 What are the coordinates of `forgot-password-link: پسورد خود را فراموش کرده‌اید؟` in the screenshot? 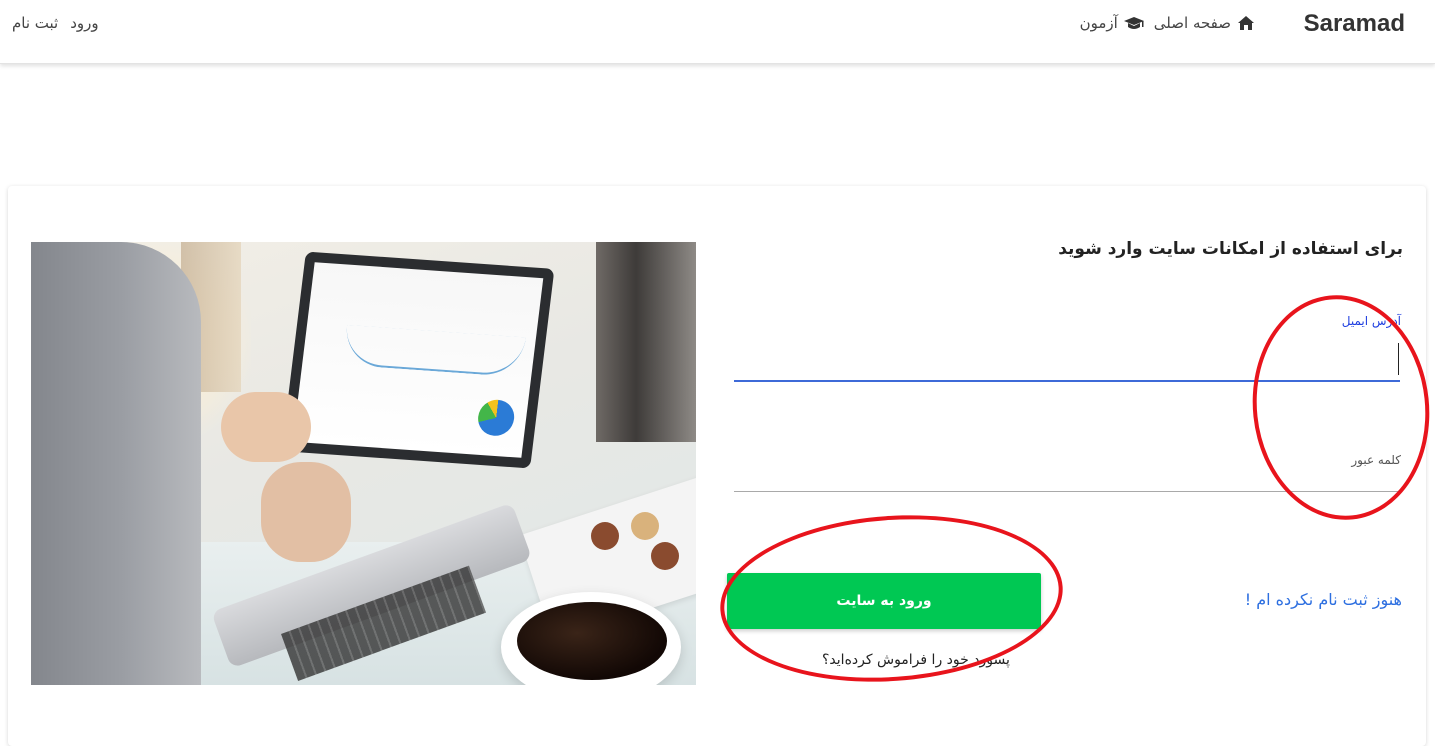 It's located at (916, 660).